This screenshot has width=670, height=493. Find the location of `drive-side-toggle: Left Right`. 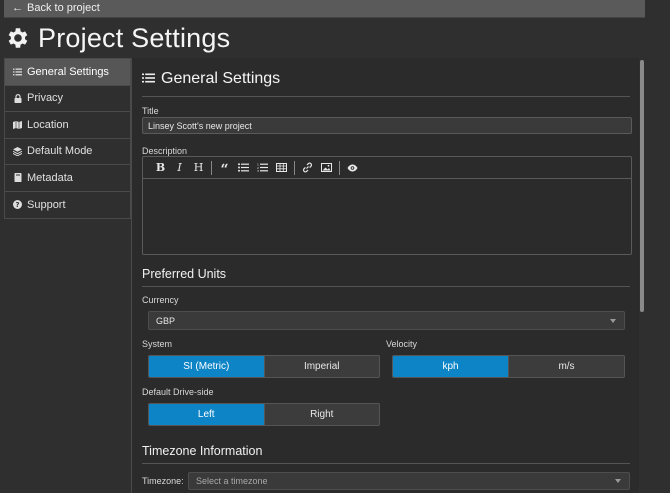

drive-side-toggle: Left Right is located at coordinates (264, 414).